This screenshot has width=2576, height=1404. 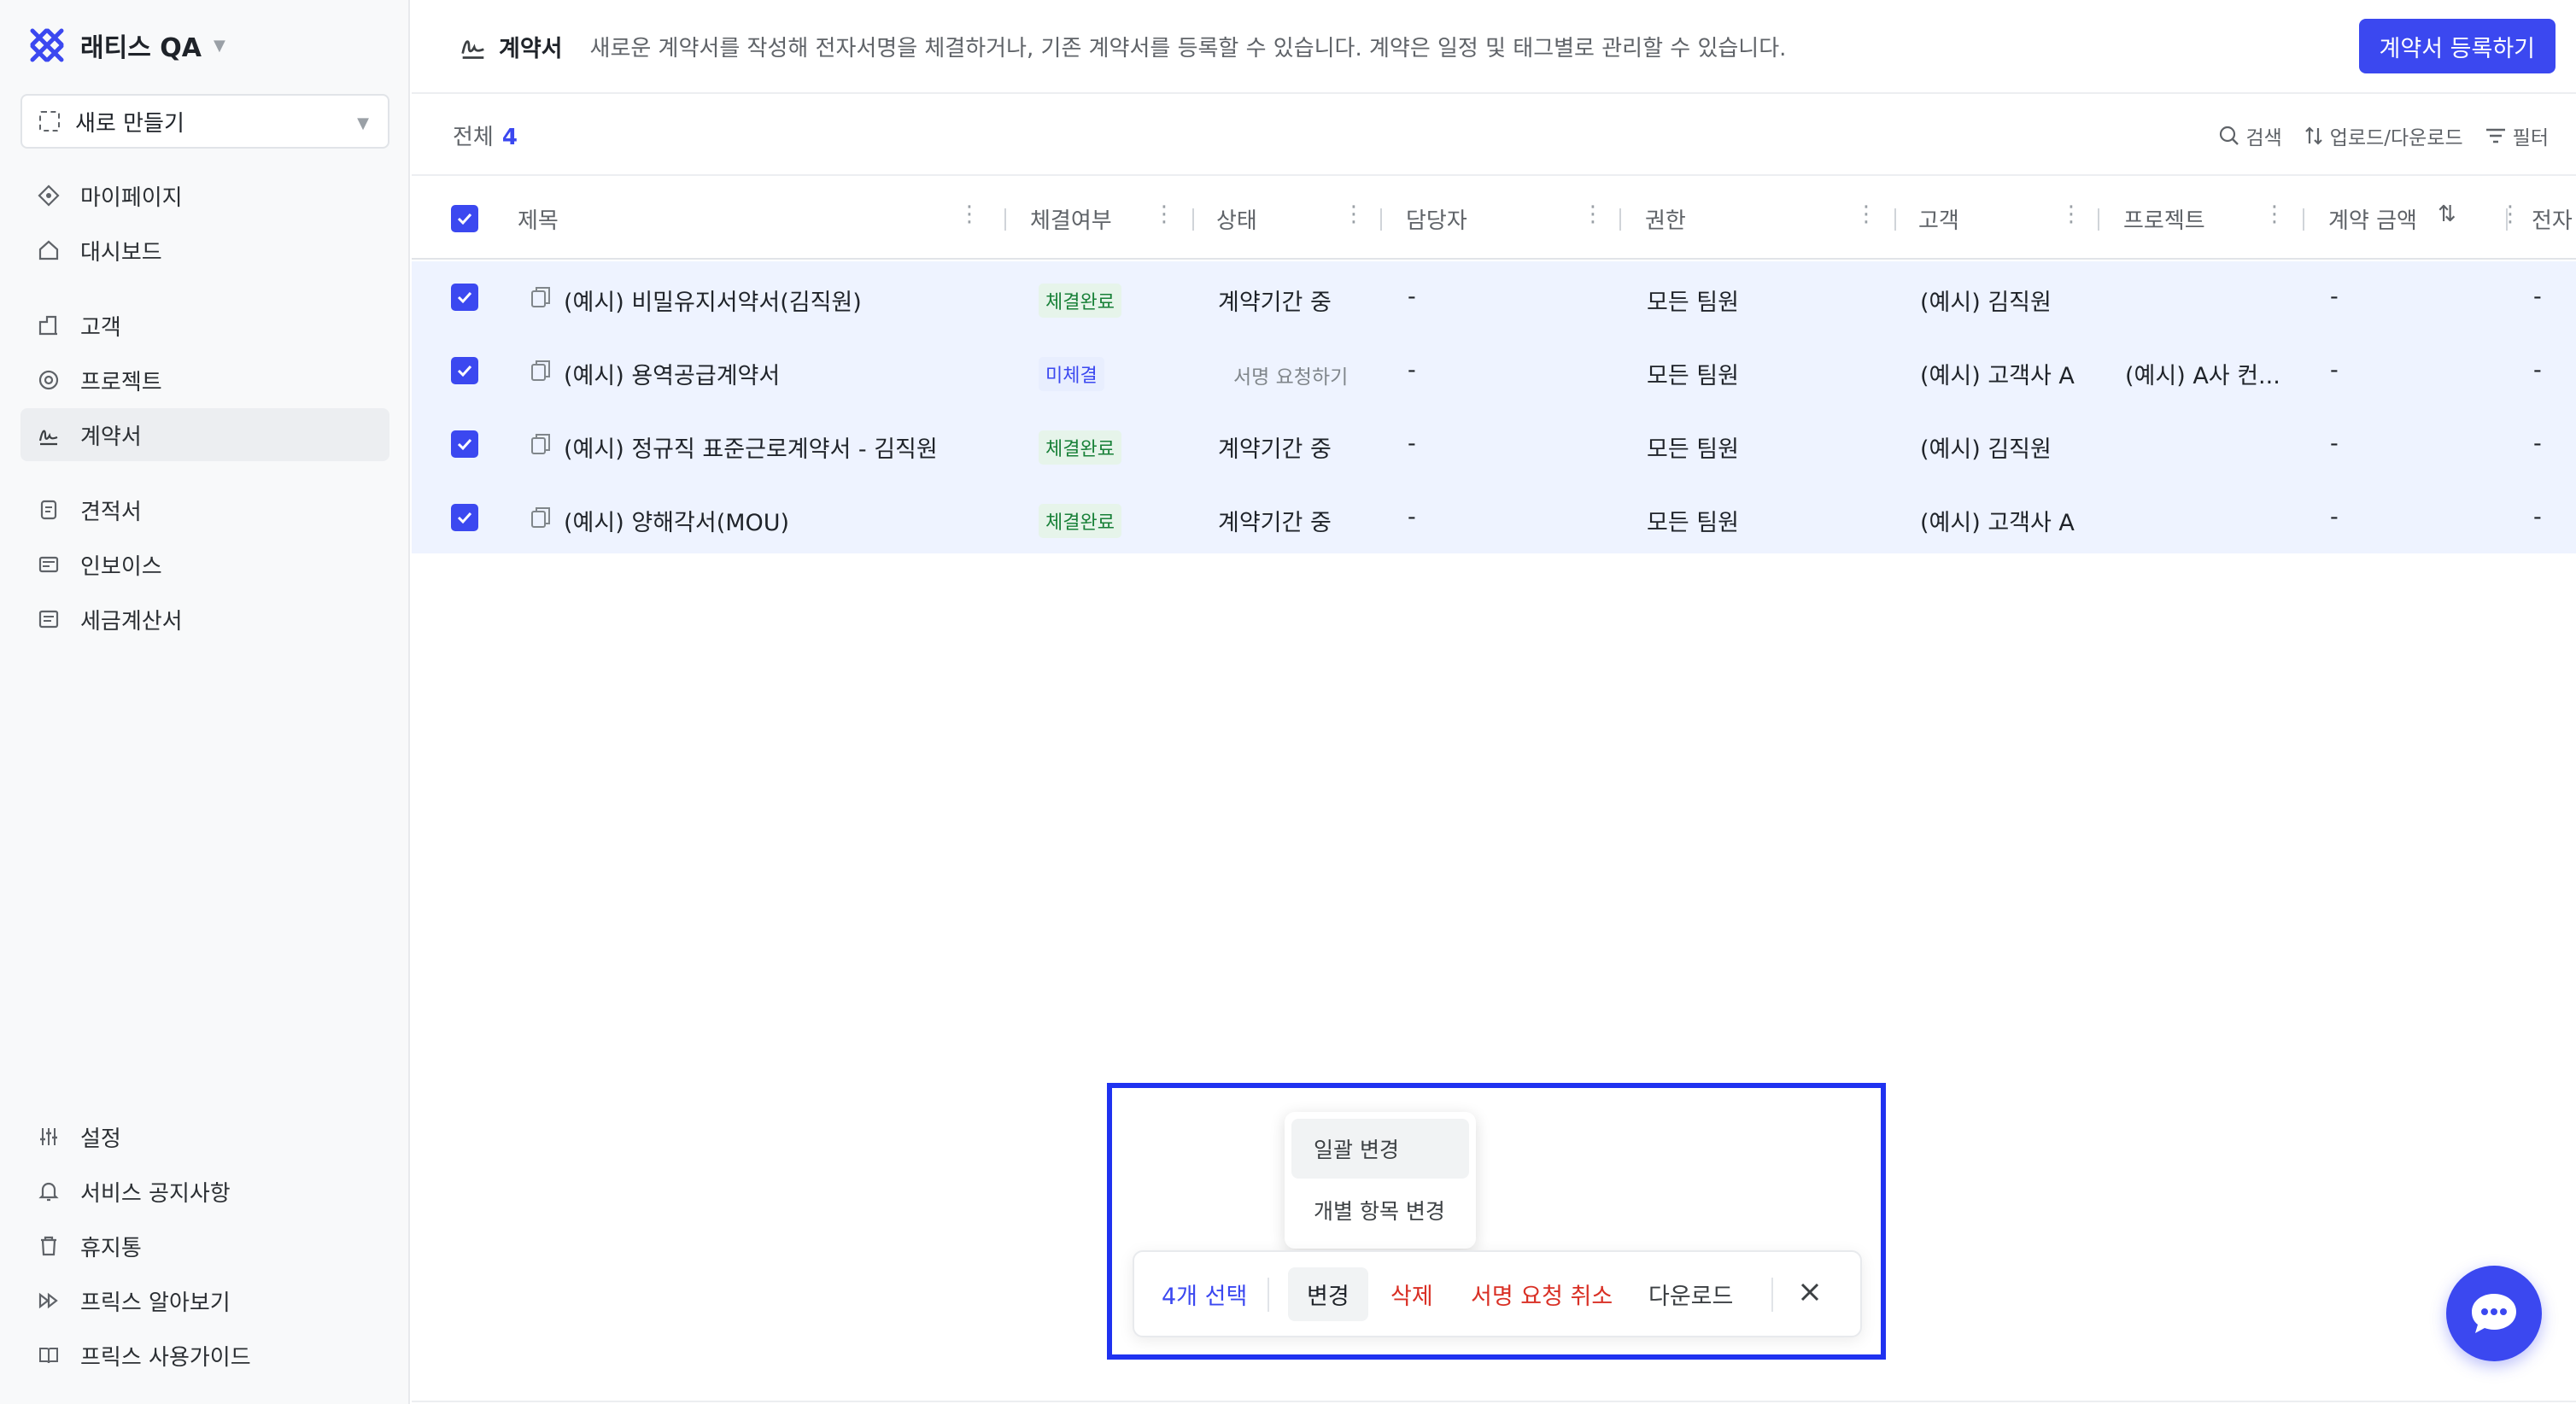 What do you see at coordinates (531, 48) in the screenshot?
I see `page-title: 계약서` at bounding box center [531, 48].